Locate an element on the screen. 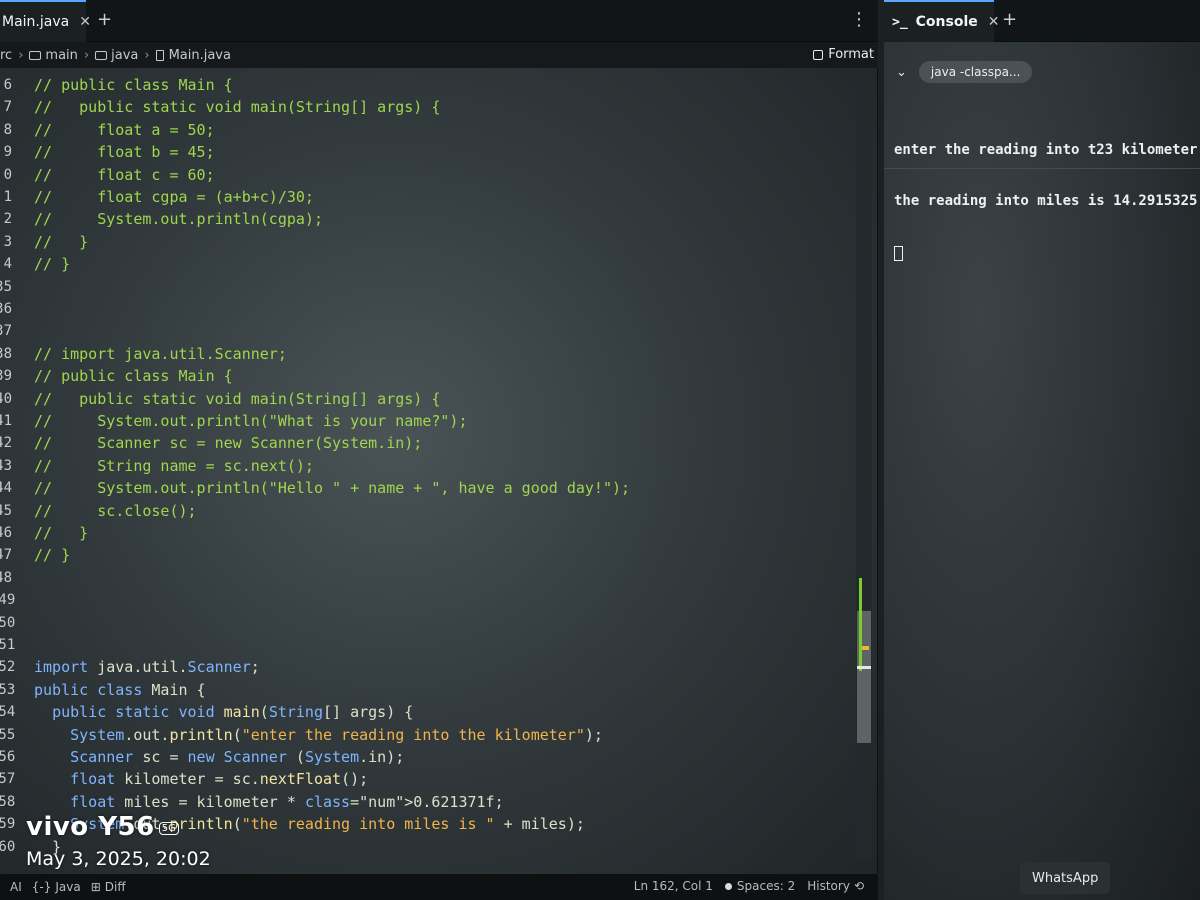  line-number: 47 is located at coordinates (6, 555).